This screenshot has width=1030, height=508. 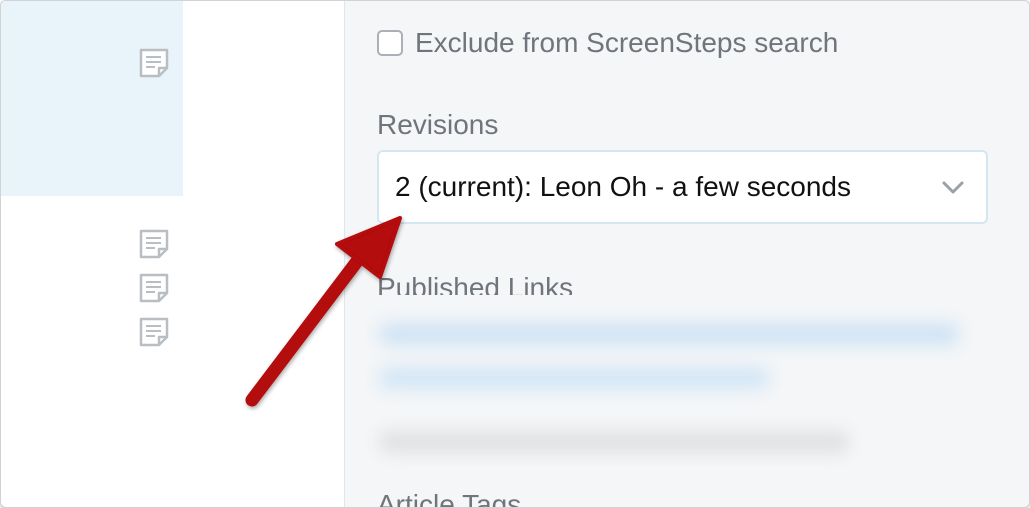 I want to click on exclude-search-checkbox, so click(x=390, y=43).